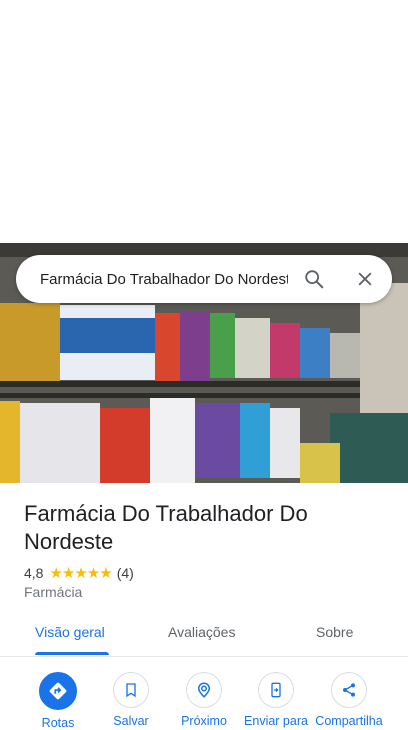  I want to click on nearby-button: Próximo, so click(204, 700).